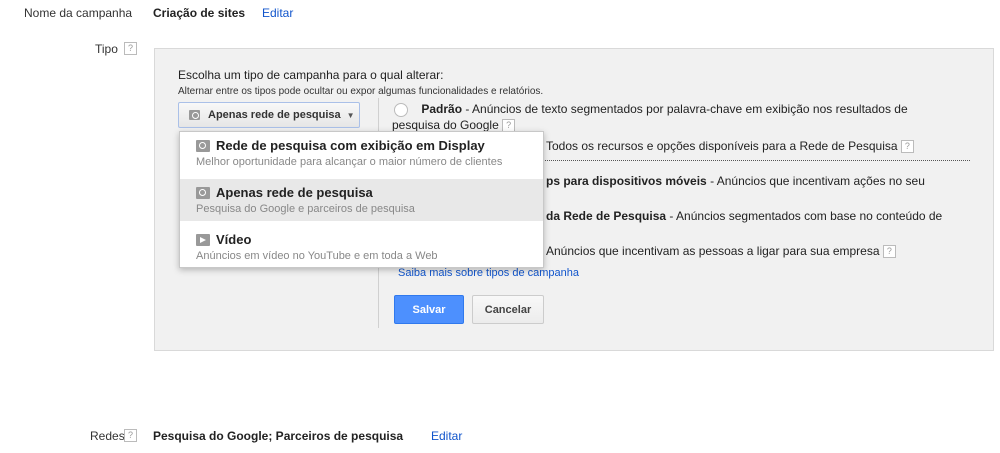 Image resolution: width=1000 pixels, height=453 pixels. What do you see at coordinates (815, 181) in the screenshot?
I see `option-mobile-apps-desc: - Anúncios que incentivam ações no seu` at bounding box center [815, 181].